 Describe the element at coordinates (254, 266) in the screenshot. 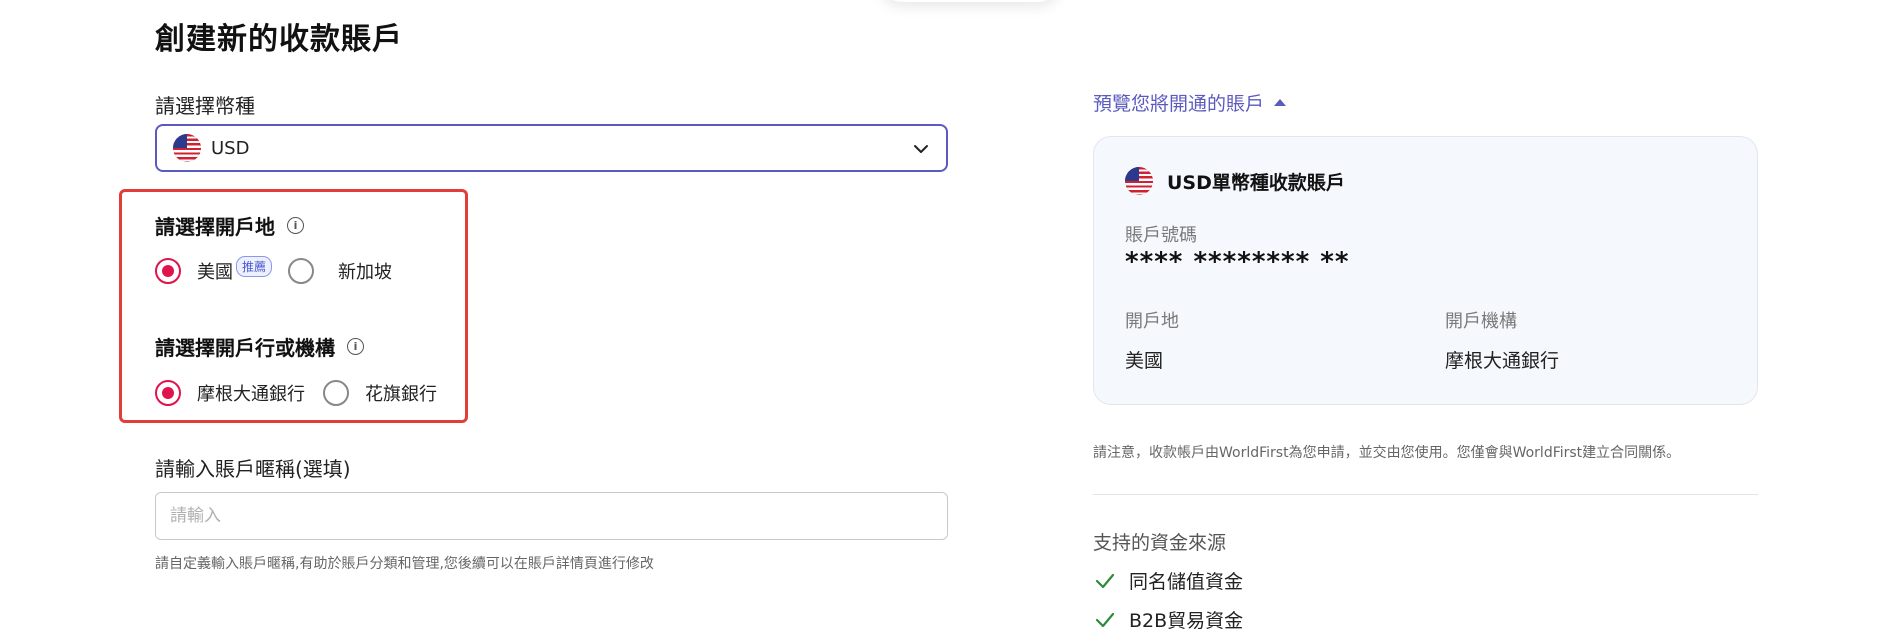

I see `recommended-badge: 推薦` at that location.